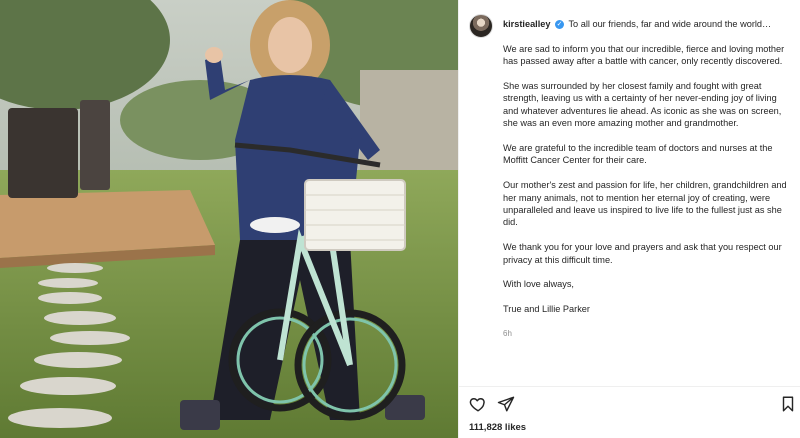 The width and height of the screenshot is (800, 438). What do you see at coordinates (538, 284) in the screenshot?
I see `caption-paragraph: With love always,` at bounding box center [538, 284].